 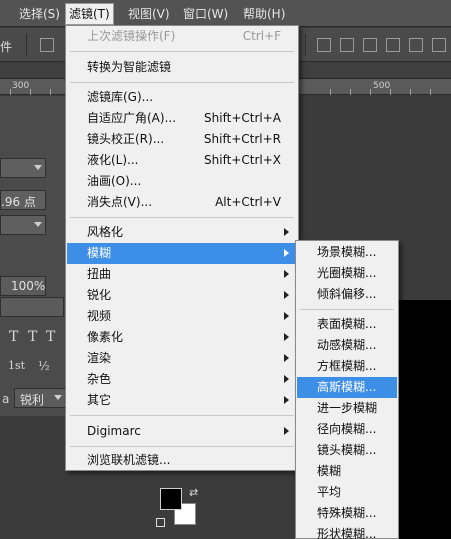 I want to click on ordinals-icon: 1st, so click(x=16, y=365).